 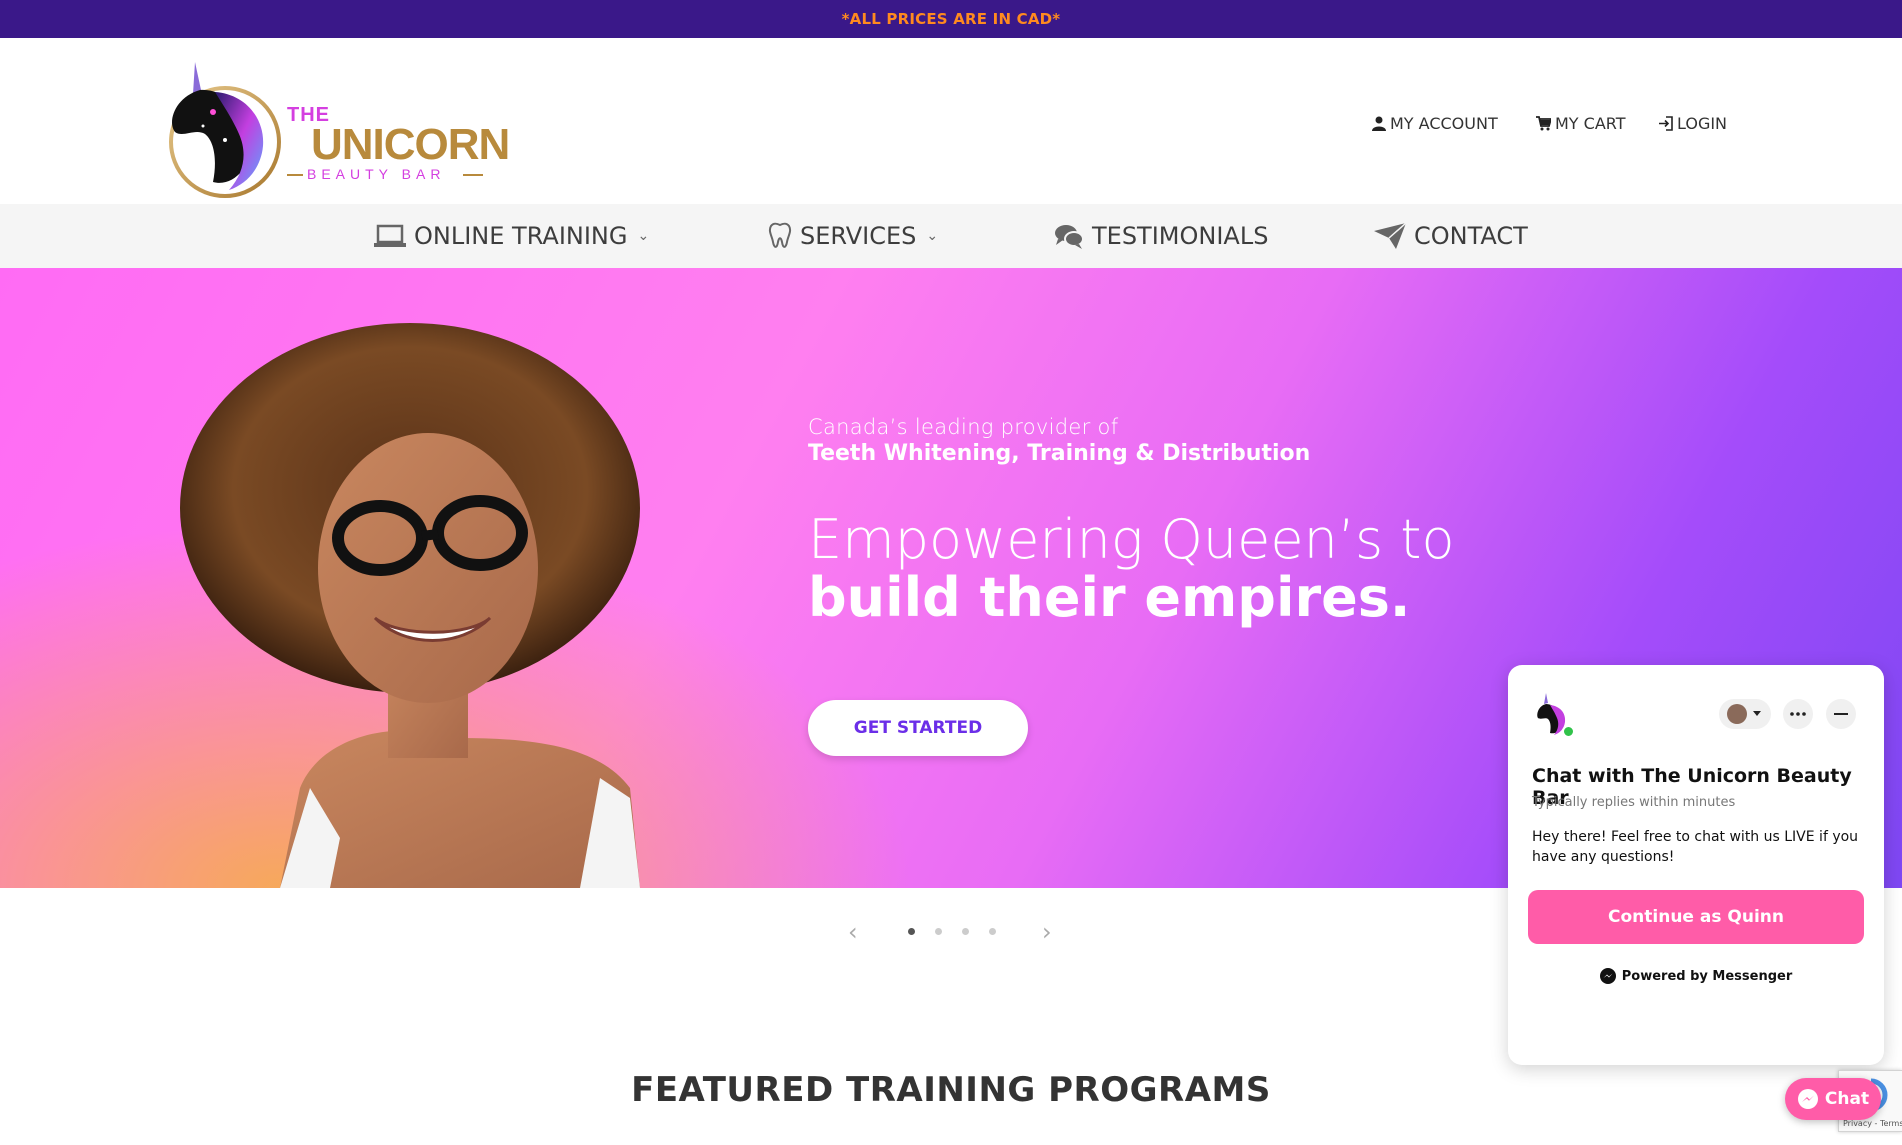 I want to click on powered-by-text: Powered by Messenger, so click(x=1707, y=976).